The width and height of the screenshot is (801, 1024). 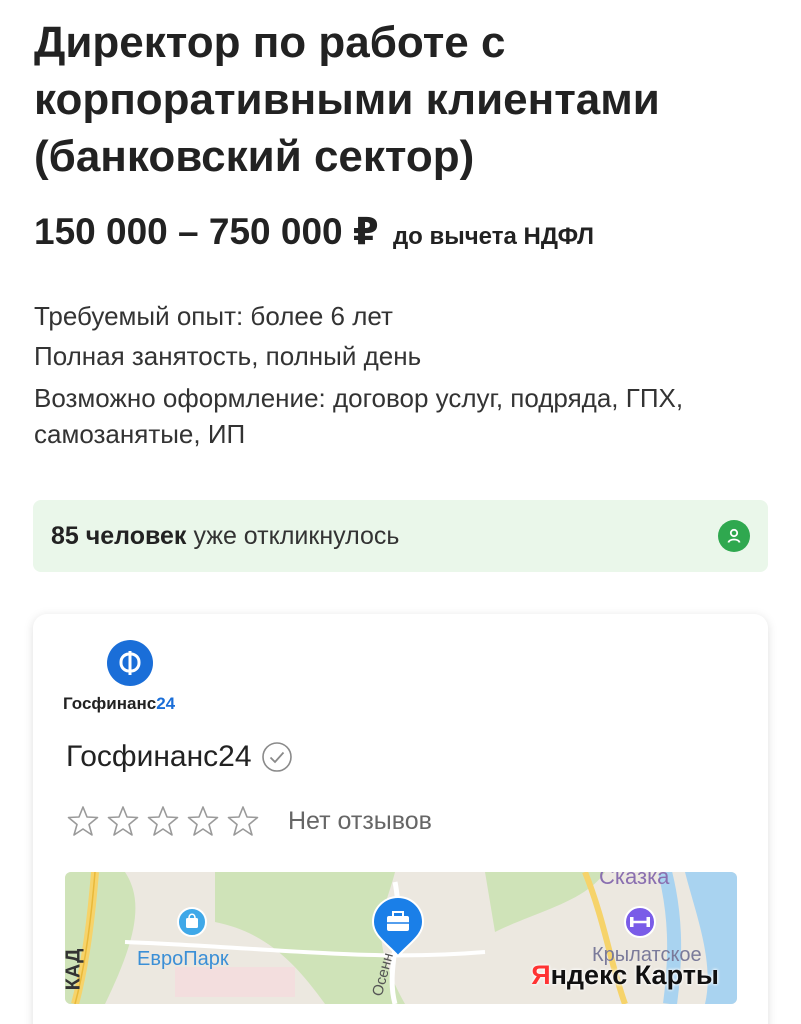 I want to click on brand-first-letter: Я, so click(x=541, y=975).